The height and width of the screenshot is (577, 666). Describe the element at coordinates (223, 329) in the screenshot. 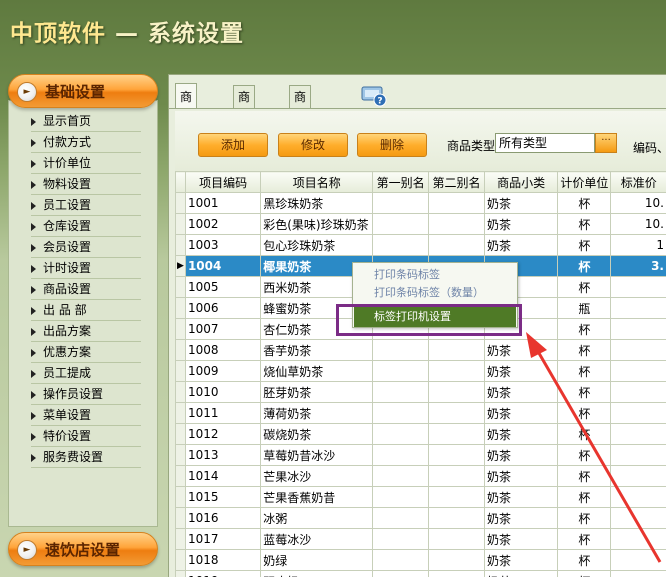

I see `cell-code: 1007` at that location.